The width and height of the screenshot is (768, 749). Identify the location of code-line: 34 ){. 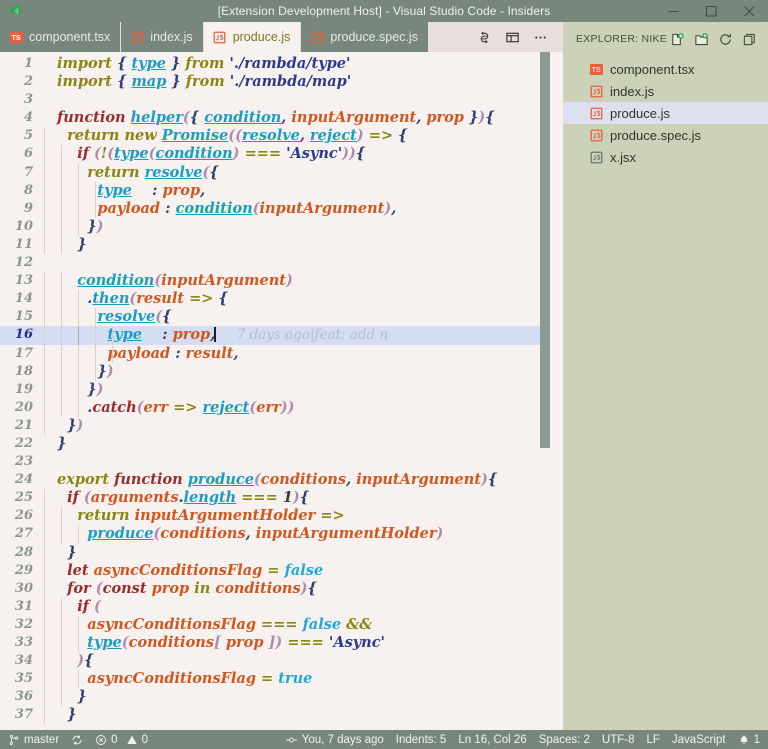
(281, 661).